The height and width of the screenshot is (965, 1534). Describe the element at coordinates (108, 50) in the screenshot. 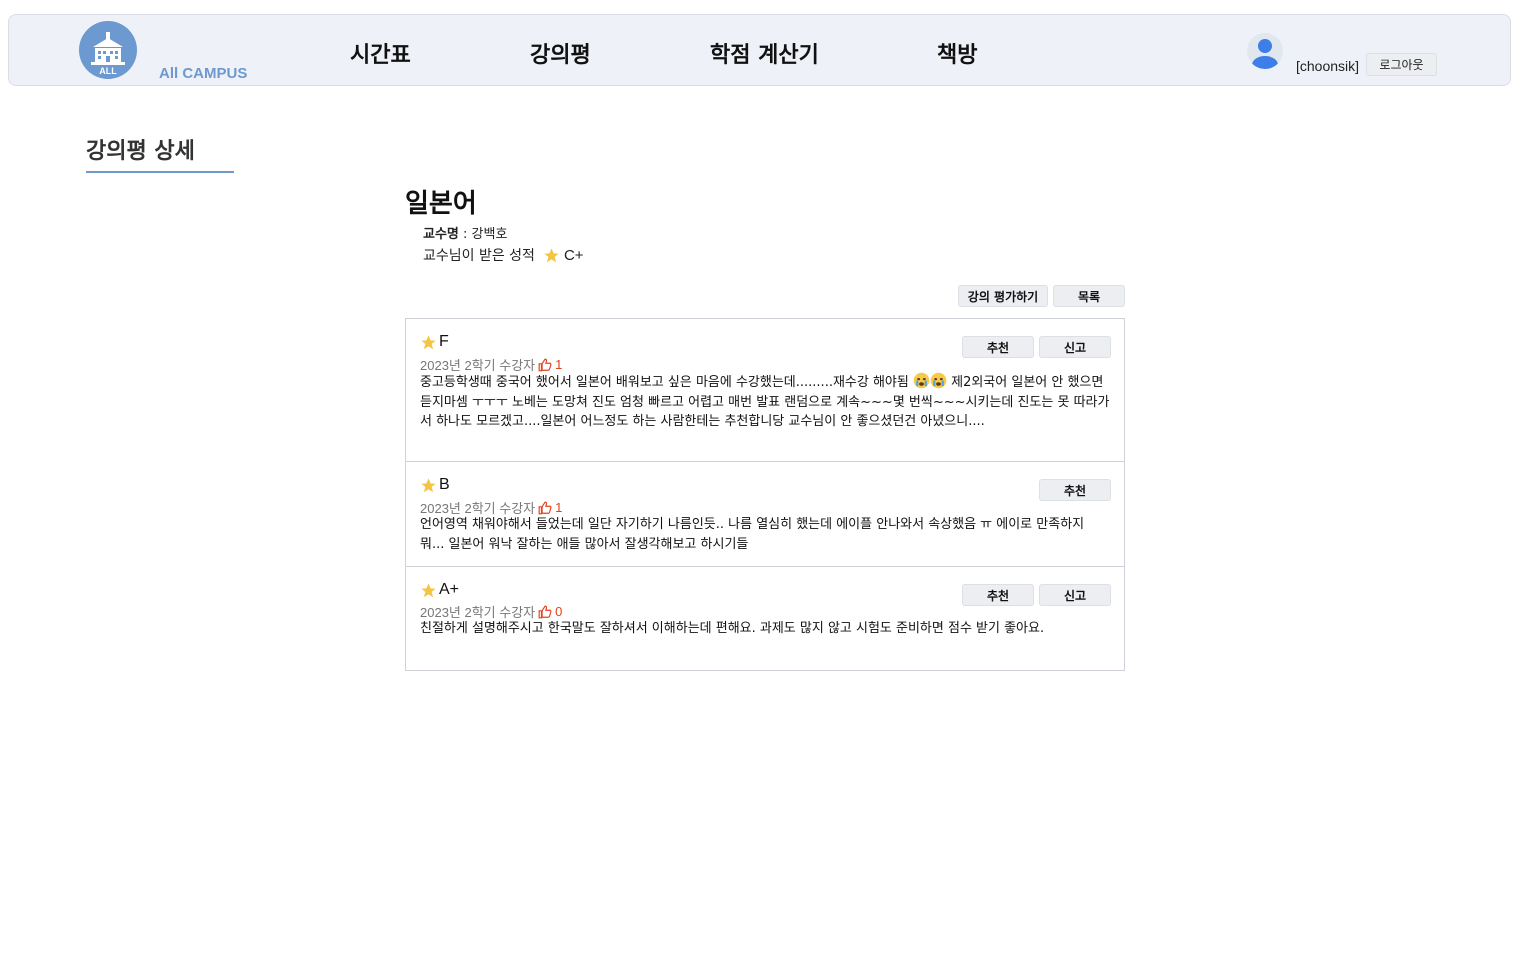

I see `campus-logo-icon: ALL` at that location.